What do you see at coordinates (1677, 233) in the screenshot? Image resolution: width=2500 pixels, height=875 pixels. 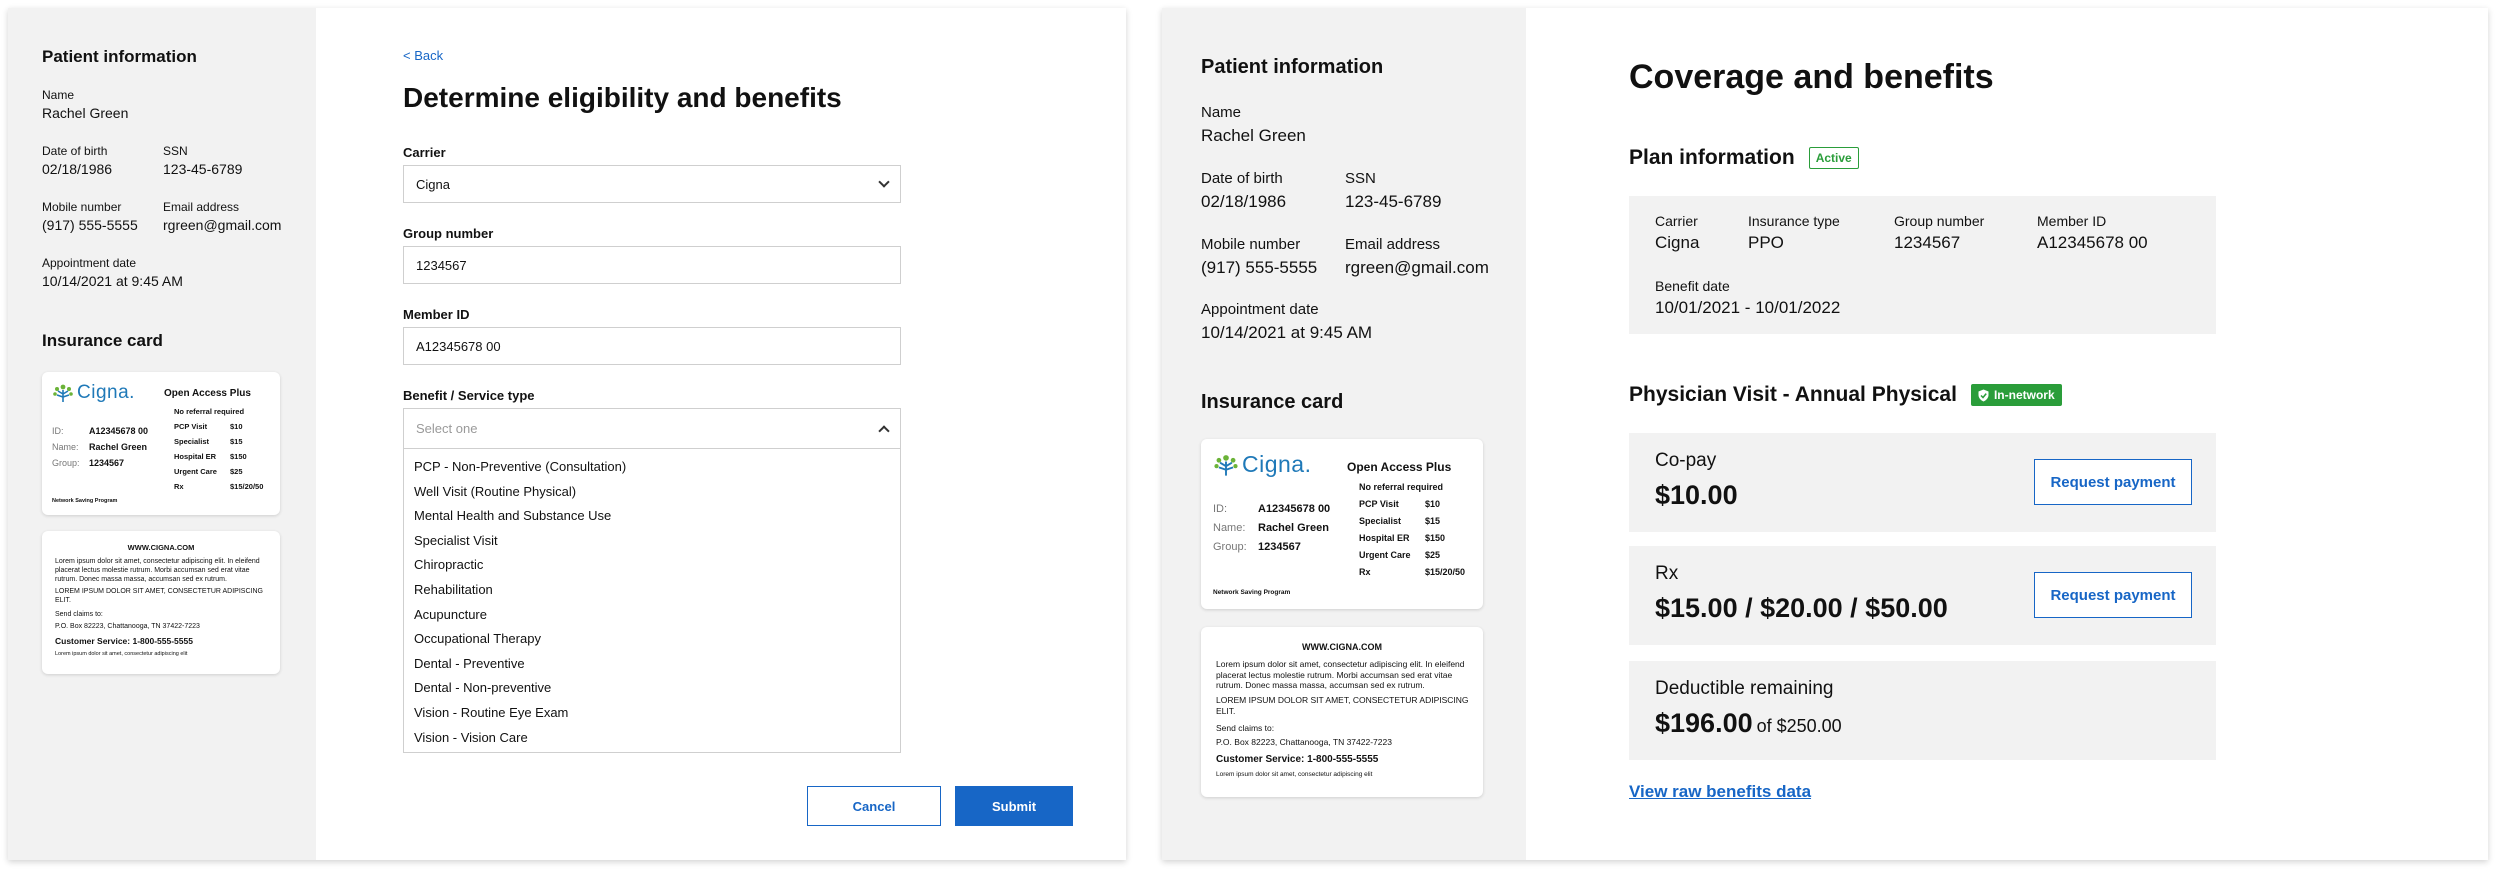 I see `plan-carrier-field: Carrier Cigna` at bounding box center [1677, 233].